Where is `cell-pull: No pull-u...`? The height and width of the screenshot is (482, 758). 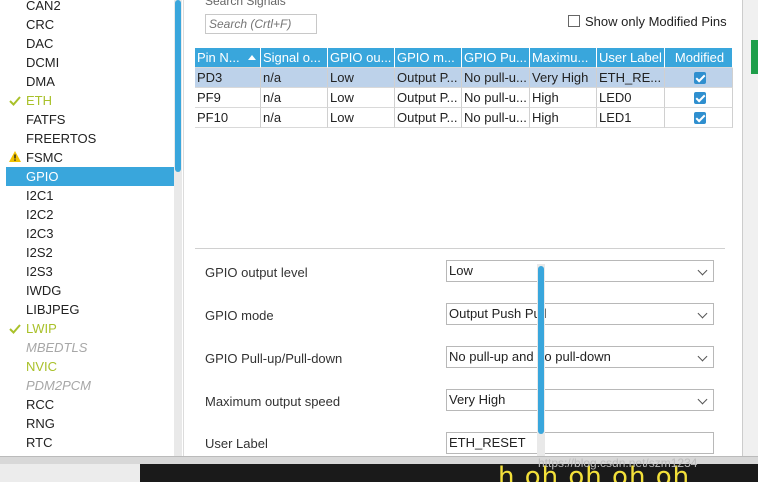 cell-pull: No pull-u... is located at coordinates (496, 118).